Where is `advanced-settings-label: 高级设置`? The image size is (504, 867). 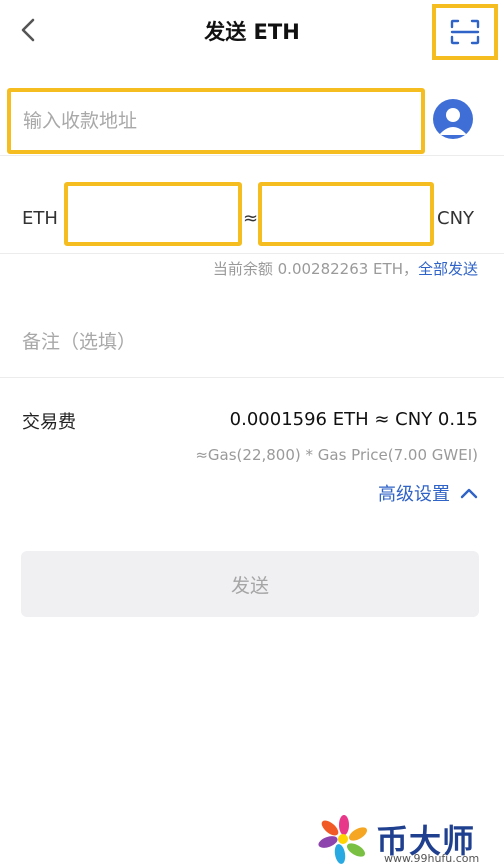 advanced-settings-label: 高级设置 is located at coordinates (414, 494).